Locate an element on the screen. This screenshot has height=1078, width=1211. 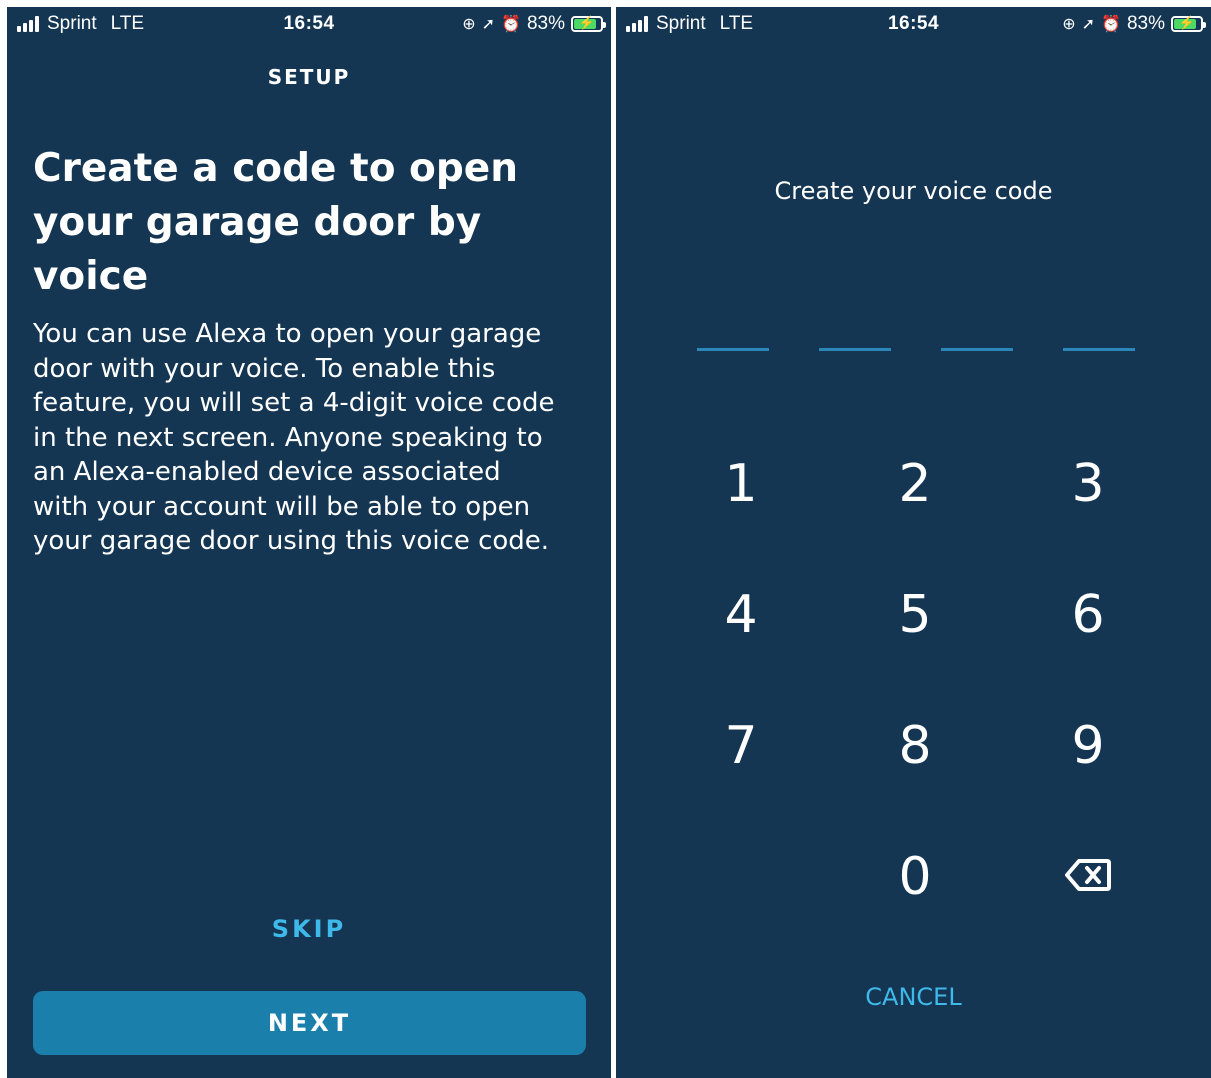
nav-title: SETUP is located at coordinates (309, 77).